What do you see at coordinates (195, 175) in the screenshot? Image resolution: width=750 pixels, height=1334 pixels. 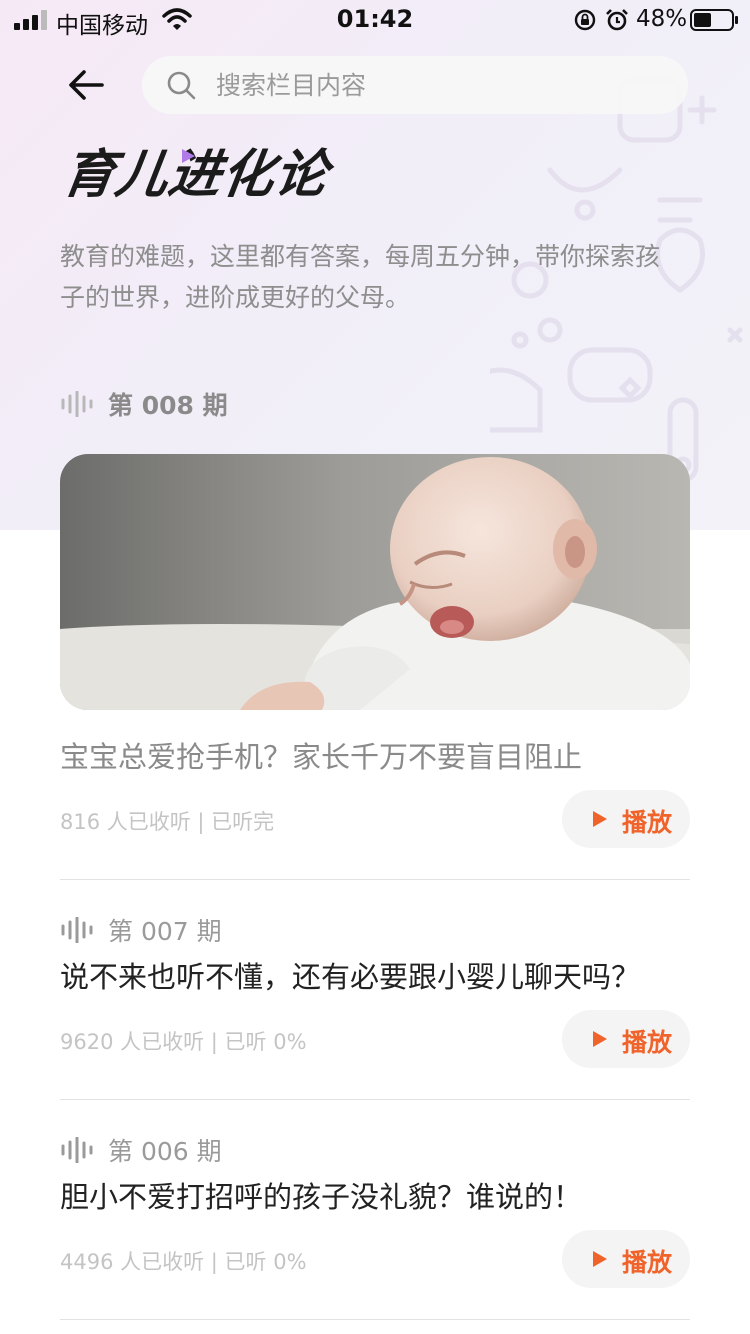 I see `column-title: 育儿进化论` at bounding box center [195, 175].